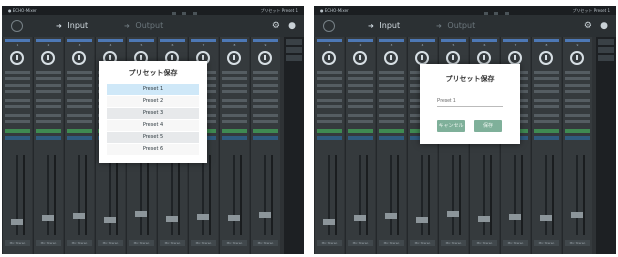 This screenshot has height=257, width=618. I want to click on save-button: 保存, so click(488, 126).